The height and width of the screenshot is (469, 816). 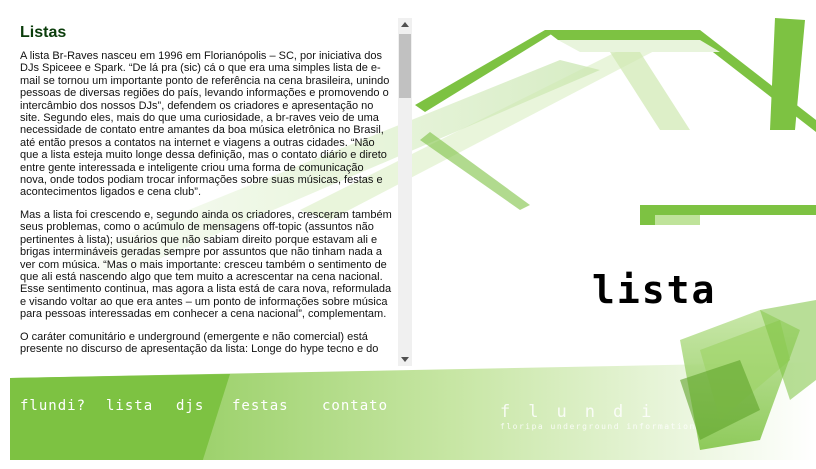 I want to click on nav-item-festas: festas, so click(x=260, y=406).